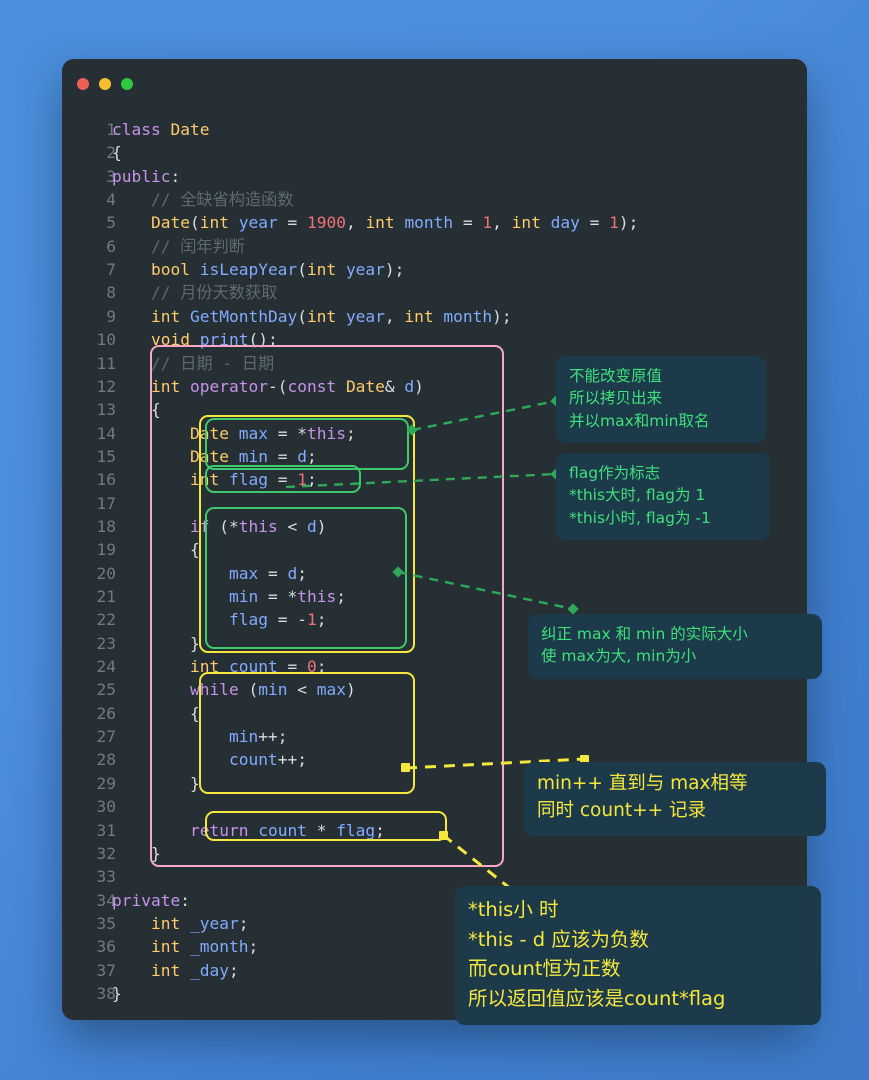 The image size is (869, 1080). I want to click on code-line: flag = -1;, so click(219, 619).